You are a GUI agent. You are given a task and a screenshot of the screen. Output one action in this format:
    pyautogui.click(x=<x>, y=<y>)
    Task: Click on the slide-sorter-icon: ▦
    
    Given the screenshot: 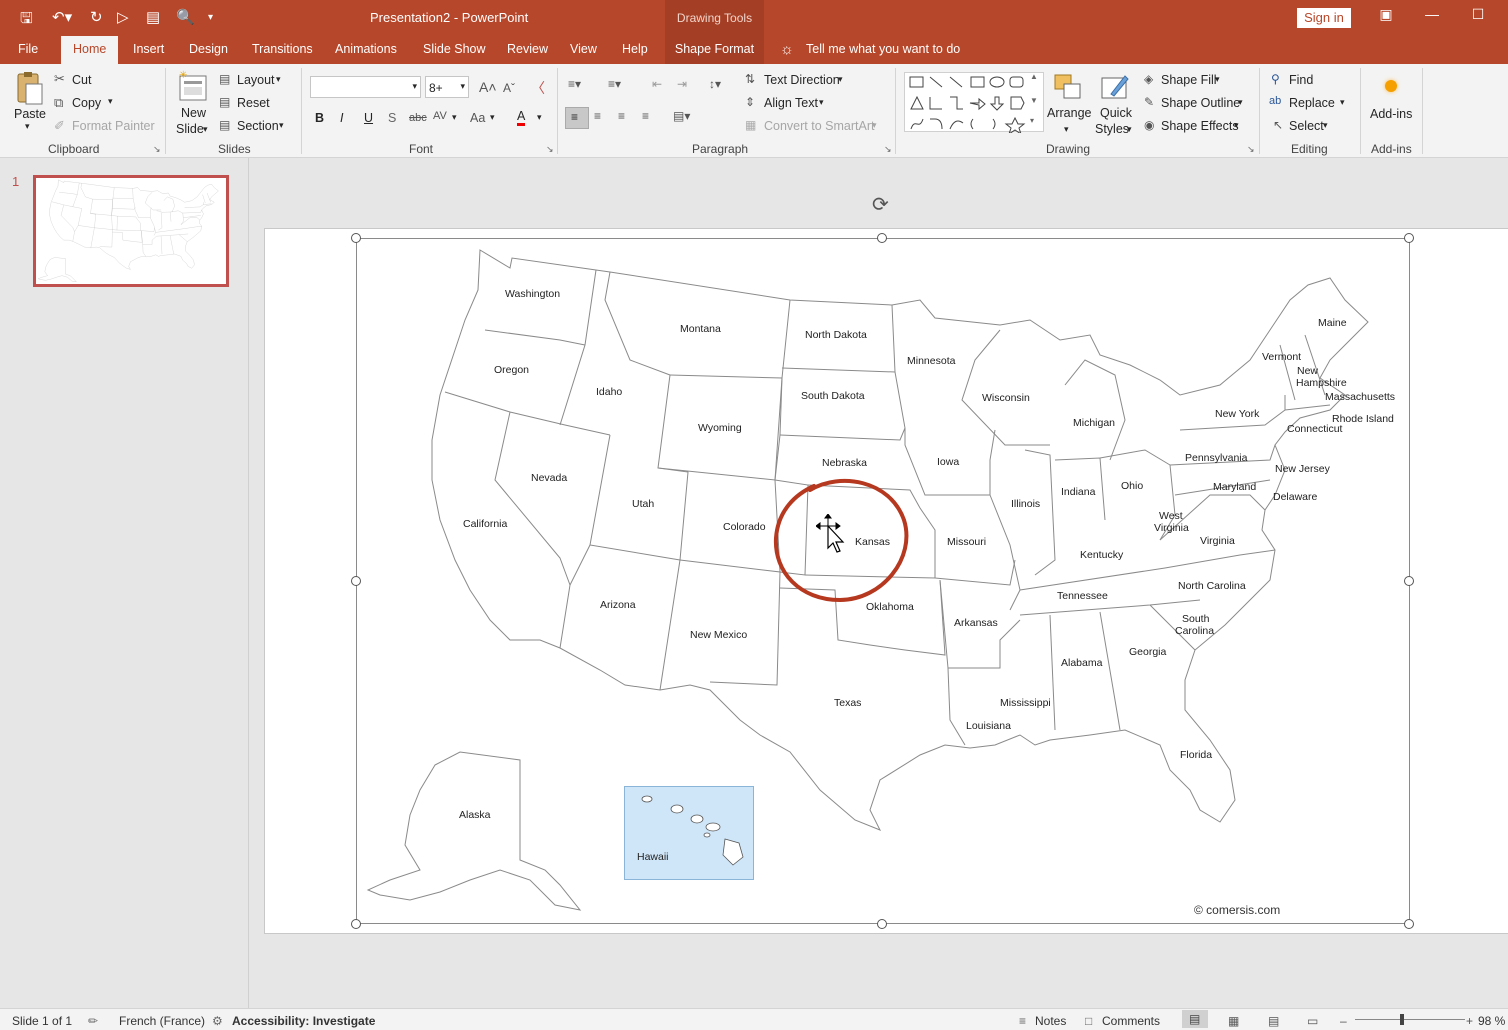 What is the action you would take?
    pyautogui.click(x=1233, y=1021)
    